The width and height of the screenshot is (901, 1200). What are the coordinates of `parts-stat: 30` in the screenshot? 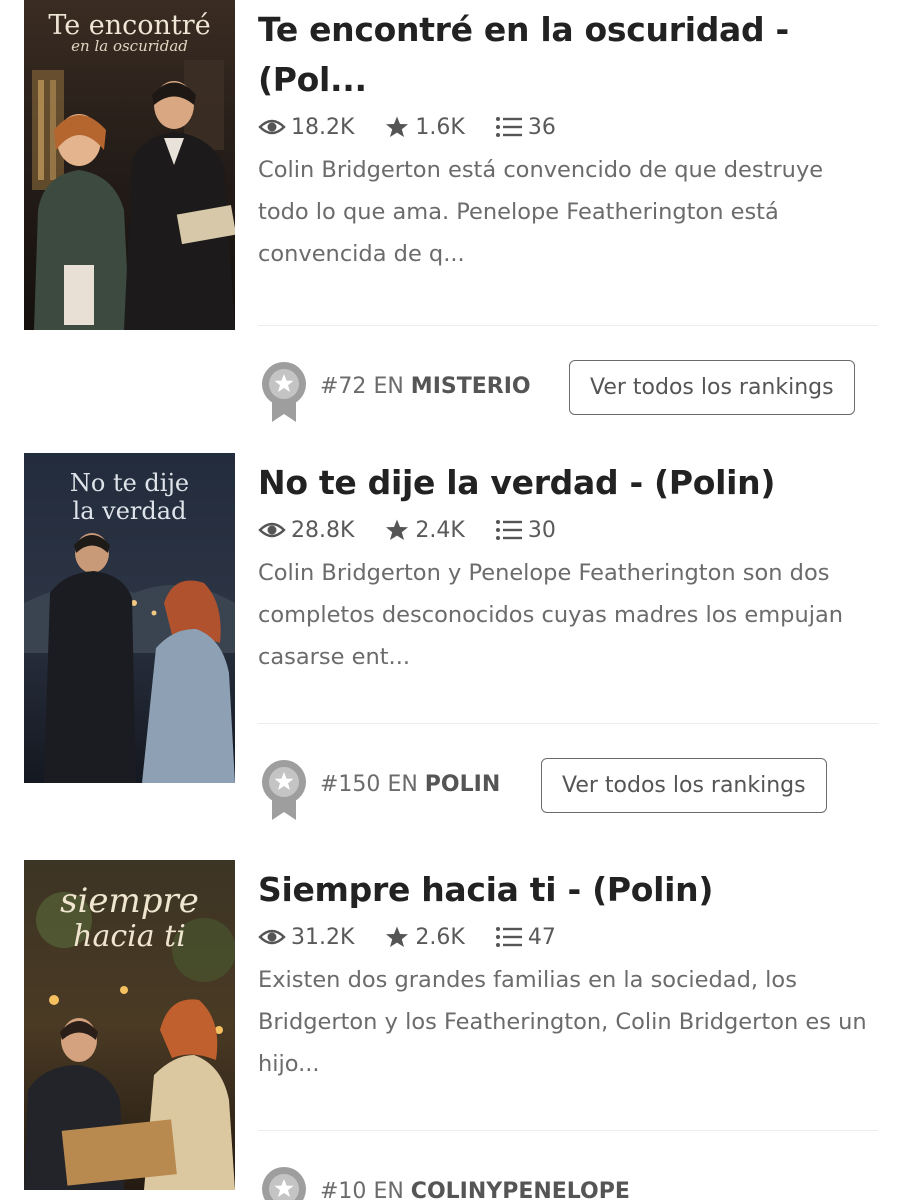 It's located at (525, 530).